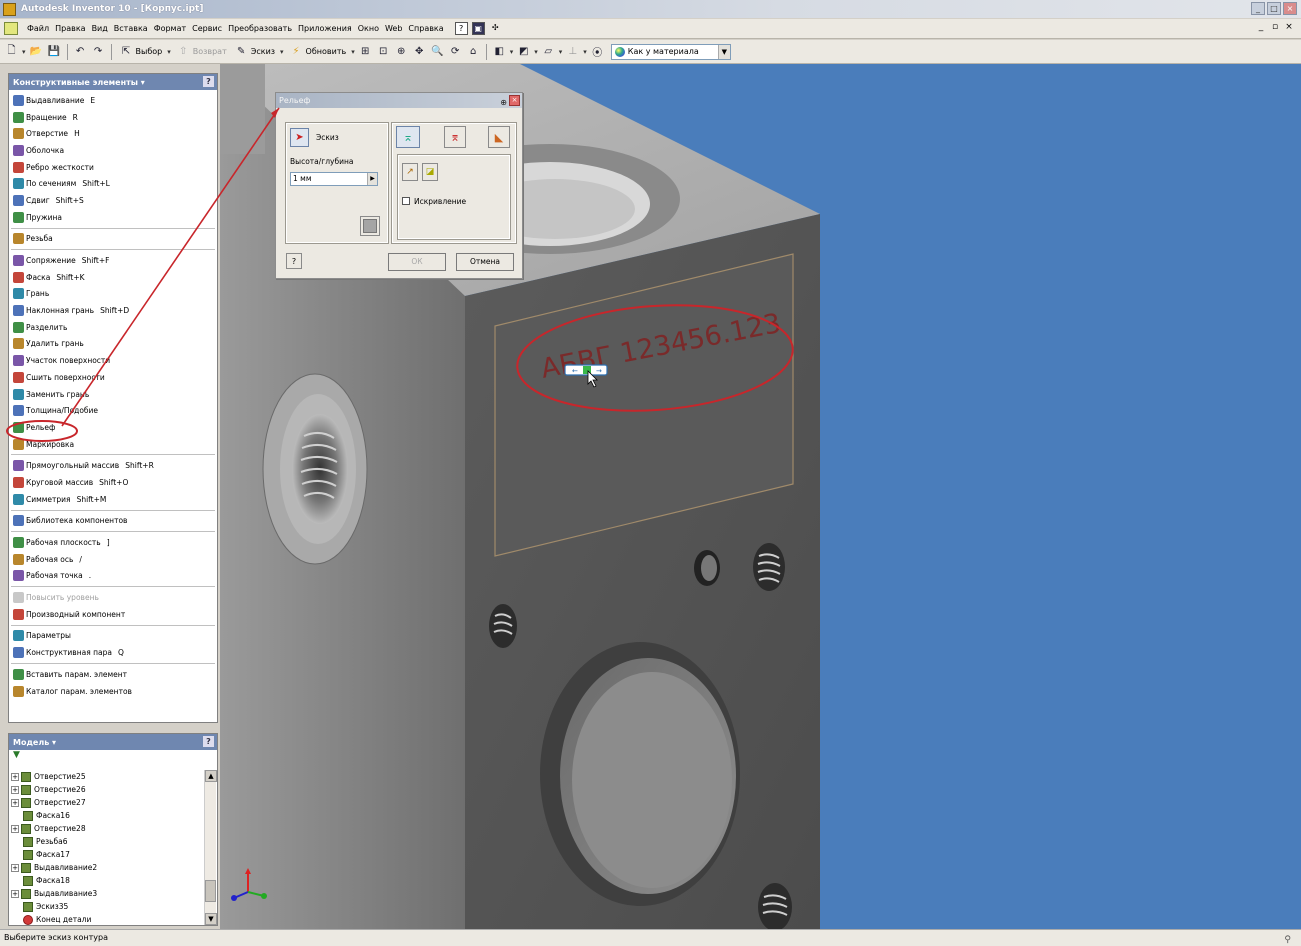 This screenshot has width=1301, height=946. I want to click on feature-item: Параметры, so click(113, 636).